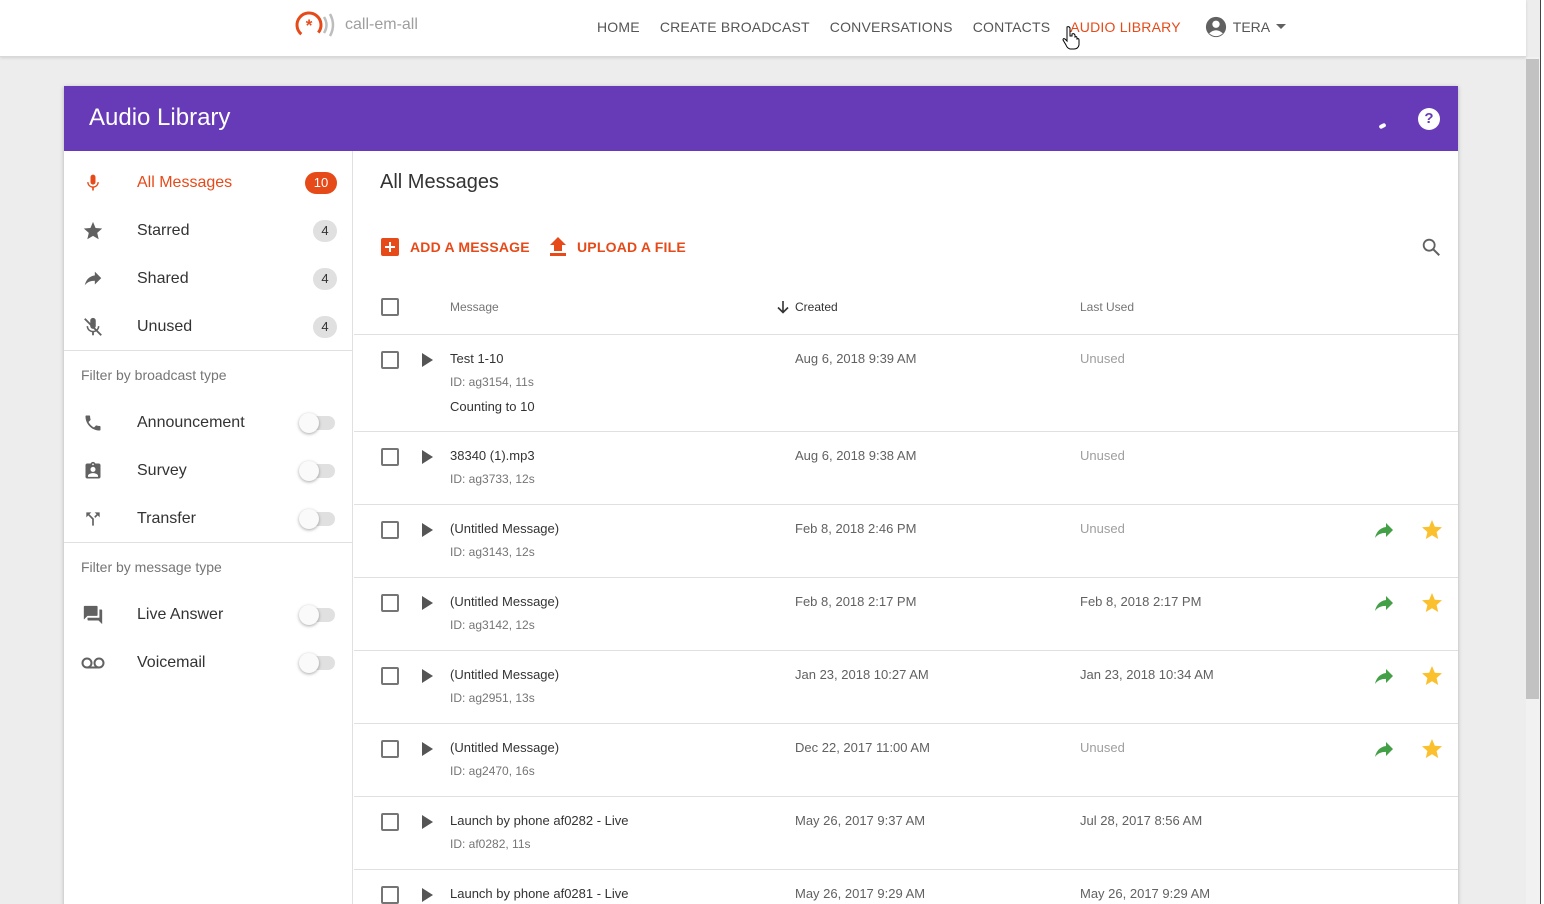 This screenshot has width=1544, height=904. What do you see at coordinates (208, 542) in the screenshot?
I see `divider` at bounding box center [208, 542].